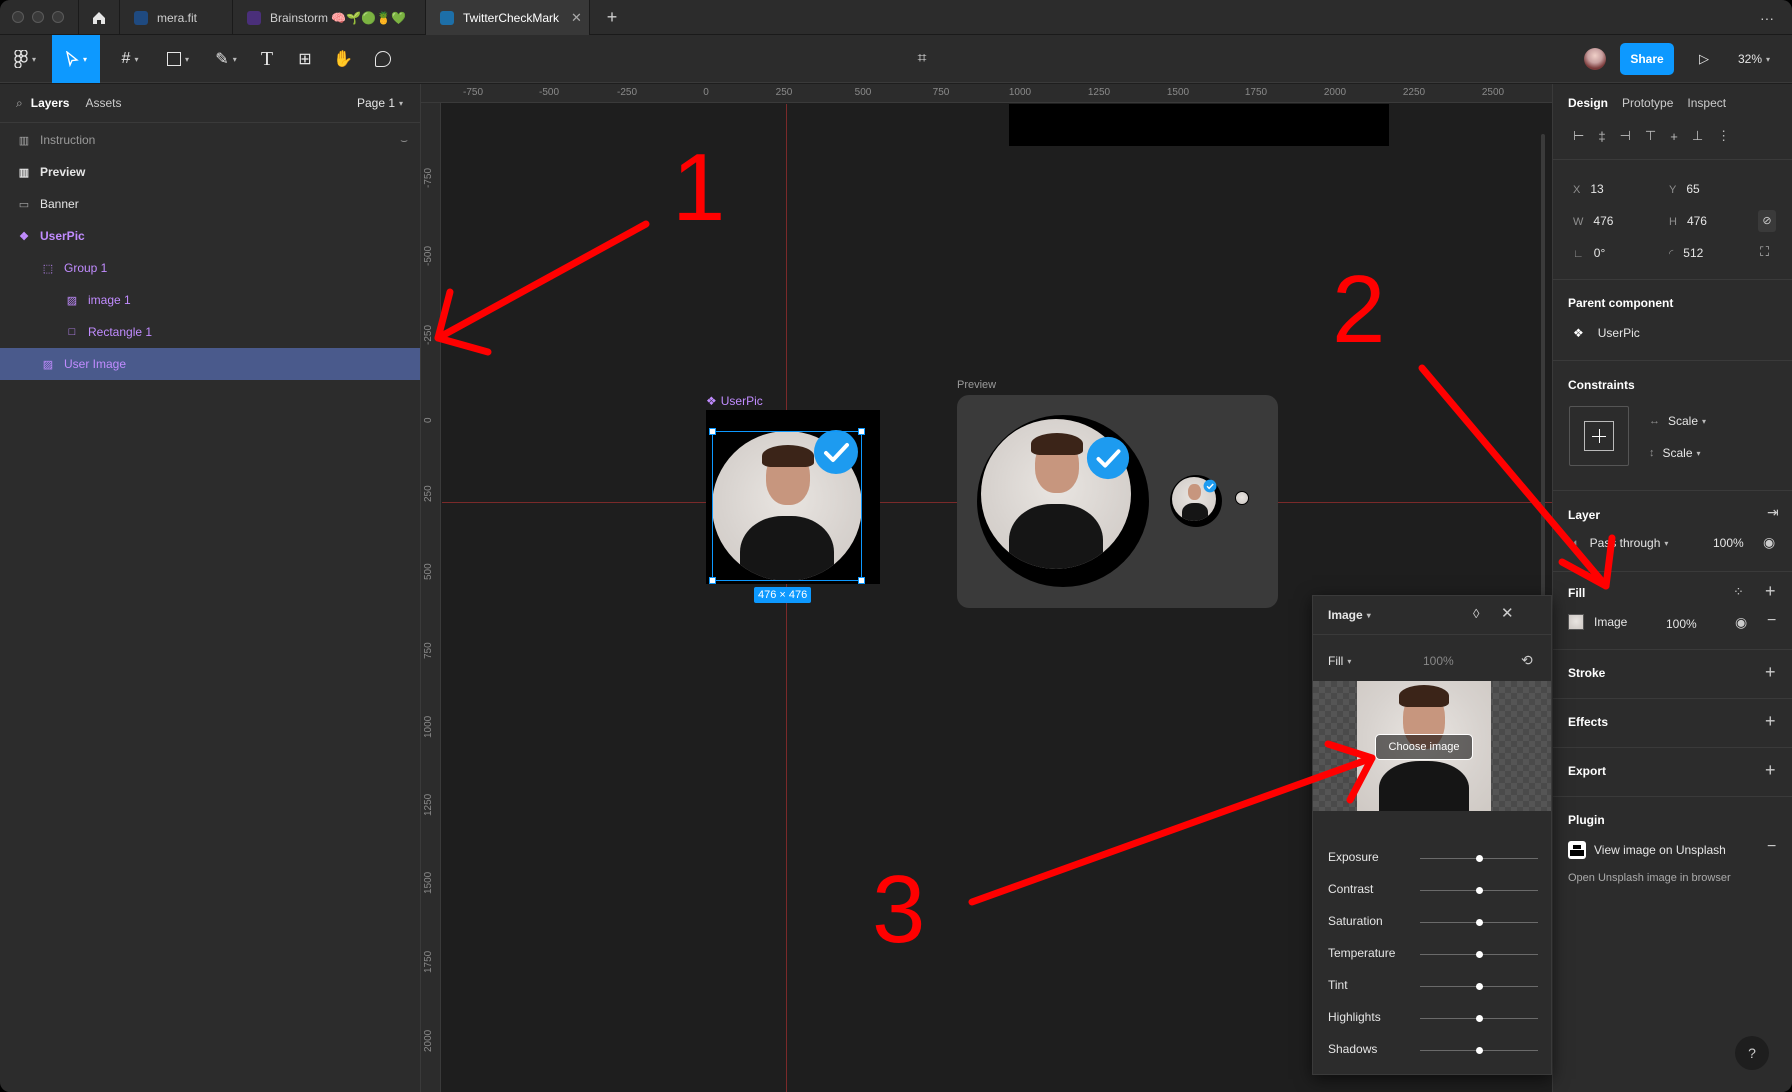  Describe the element at coordinates (699, 187) in the screenshot. I see `annotation-1: 1` at that location.